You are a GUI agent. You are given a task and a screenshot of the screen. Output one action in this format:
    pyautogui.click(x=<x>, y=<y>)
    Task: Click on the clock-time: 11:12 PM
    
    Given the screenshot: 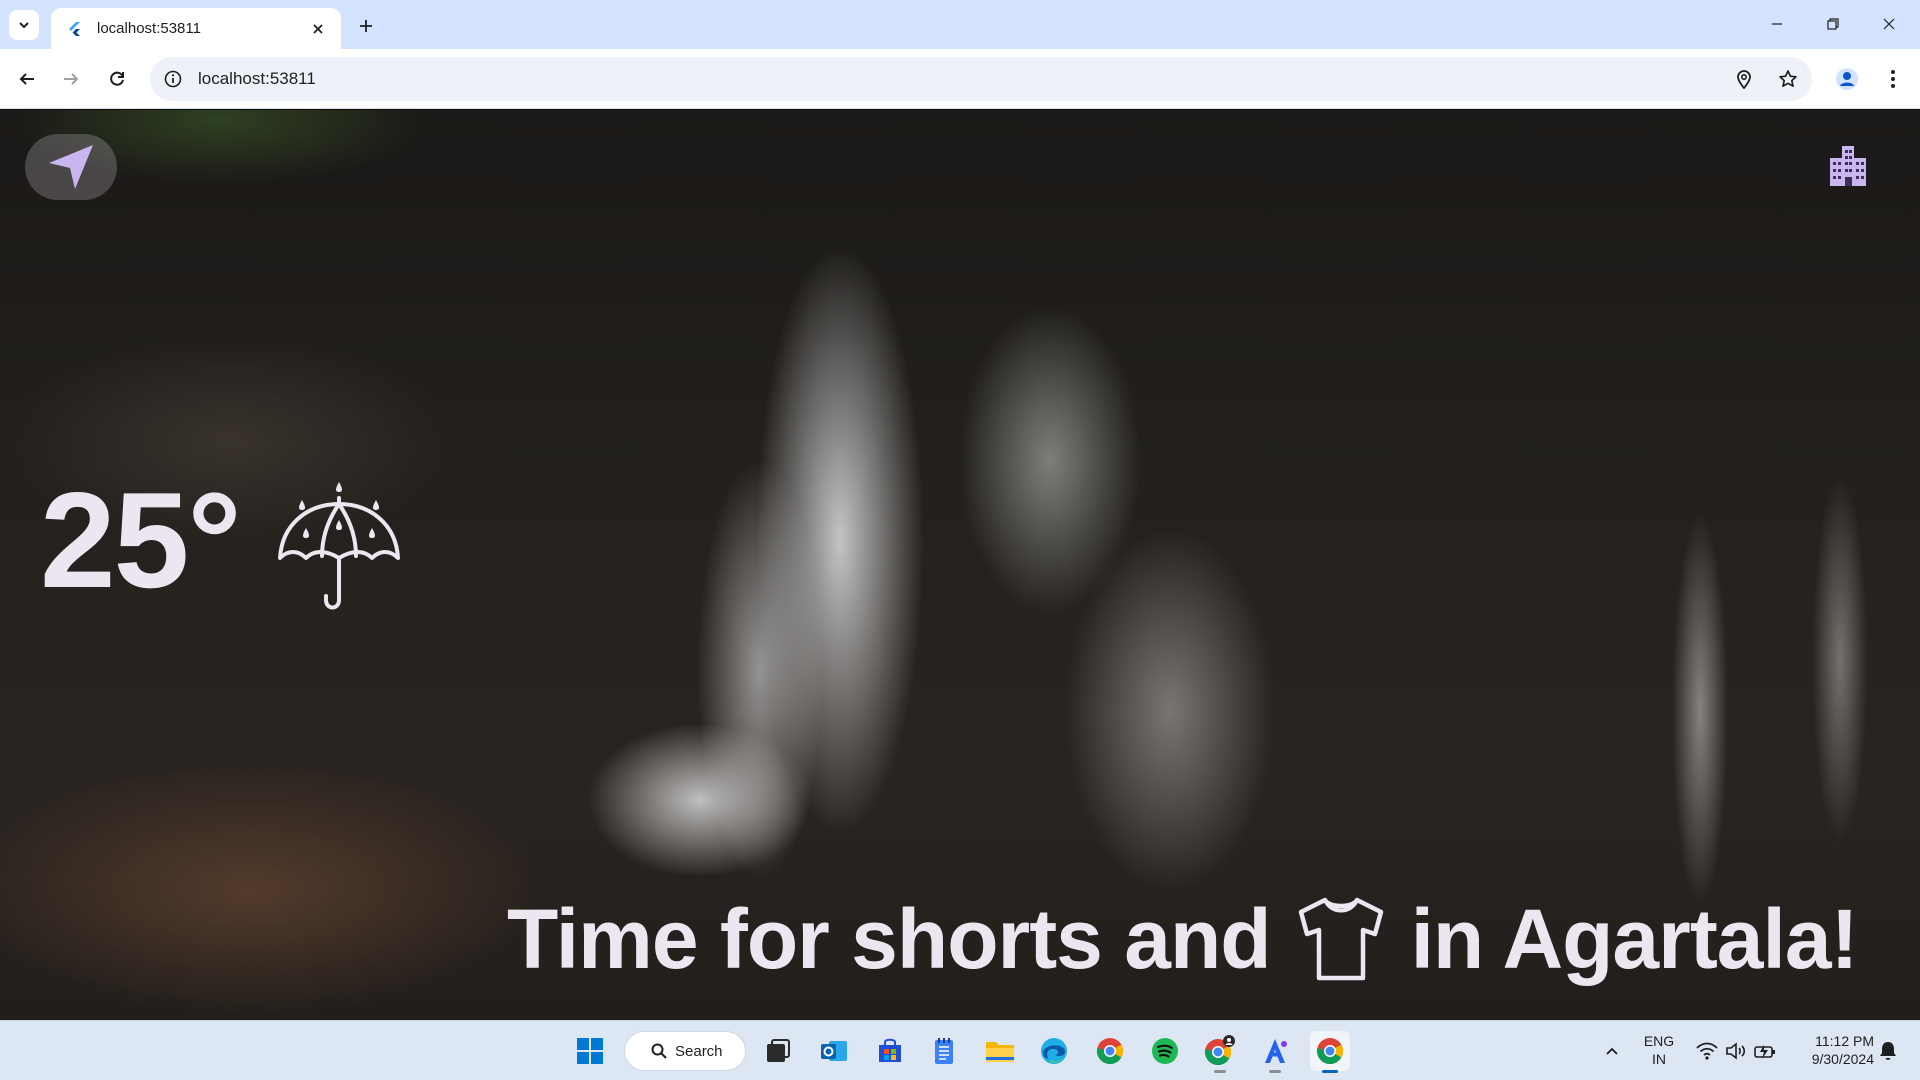 What is the action you would take?
    pyautogui.click(x=1844, y=1041)
    